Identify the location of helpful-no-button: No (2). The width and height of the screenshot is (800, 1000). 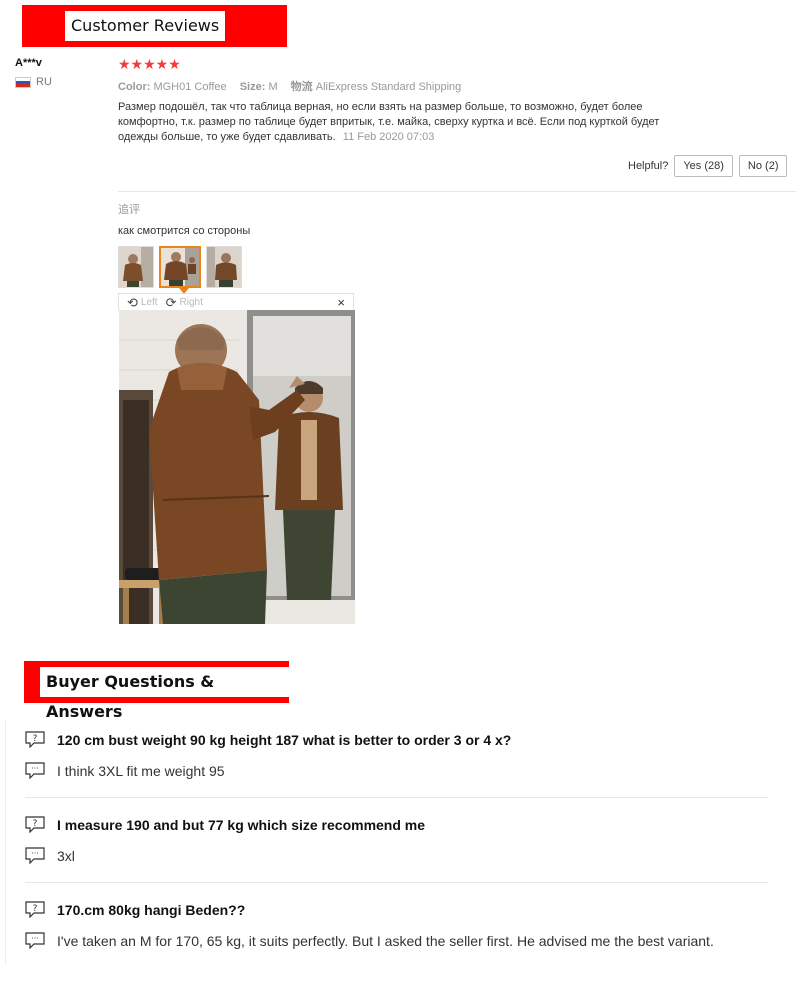
(763, 166).